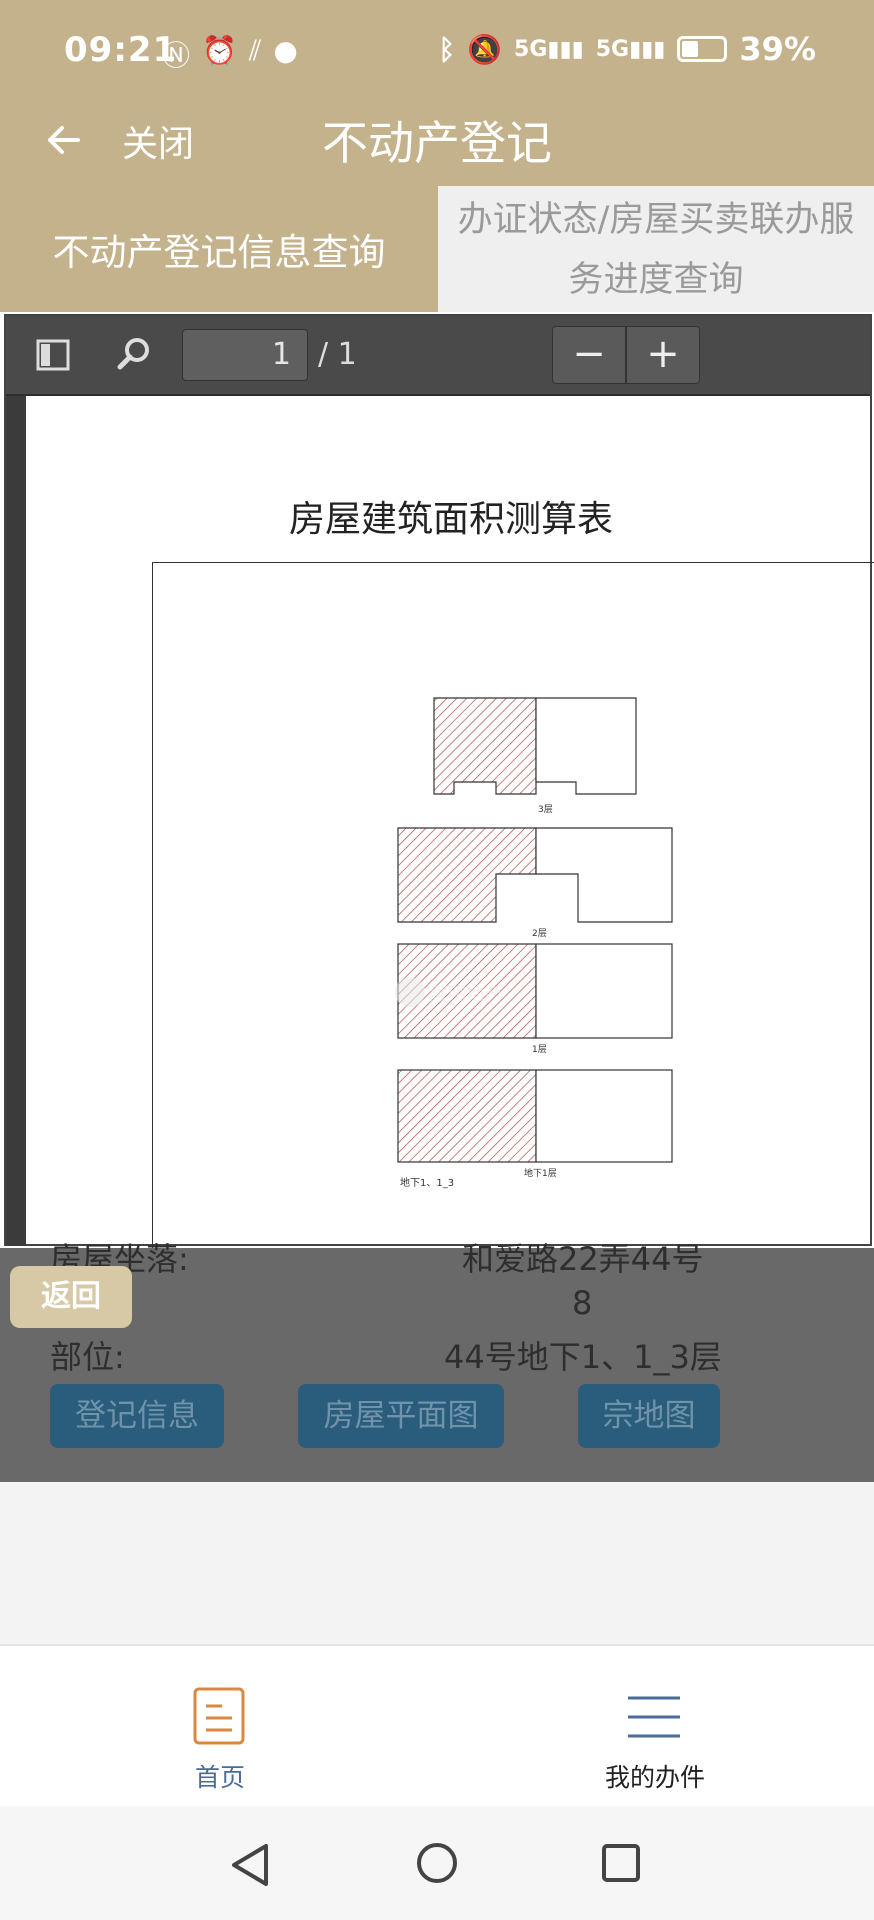  Describe the element at coordinates (219, 249) in the screenshot. I see `tab-registration-query: 不动产登记信息查询` at that location.